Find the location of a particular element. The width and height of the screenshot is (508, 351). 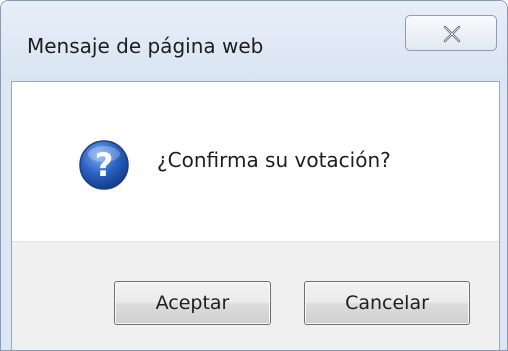

close-button is located at coordinates (451, 33).